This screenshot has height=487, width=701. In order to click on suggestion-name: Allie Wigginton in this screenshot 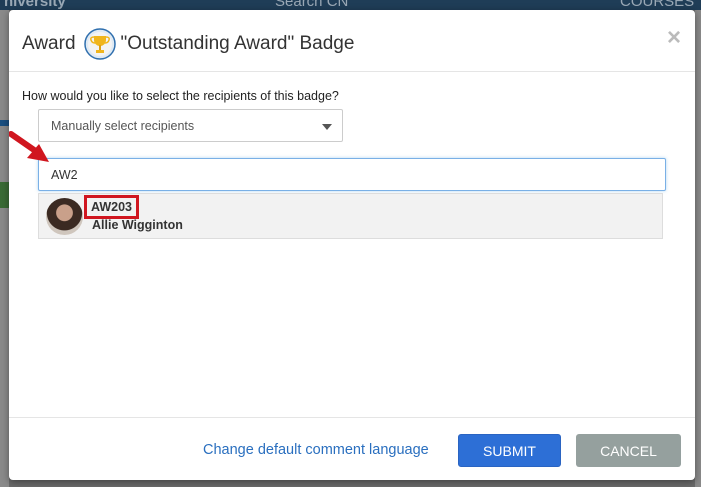, I will do `click(137, 225)`.